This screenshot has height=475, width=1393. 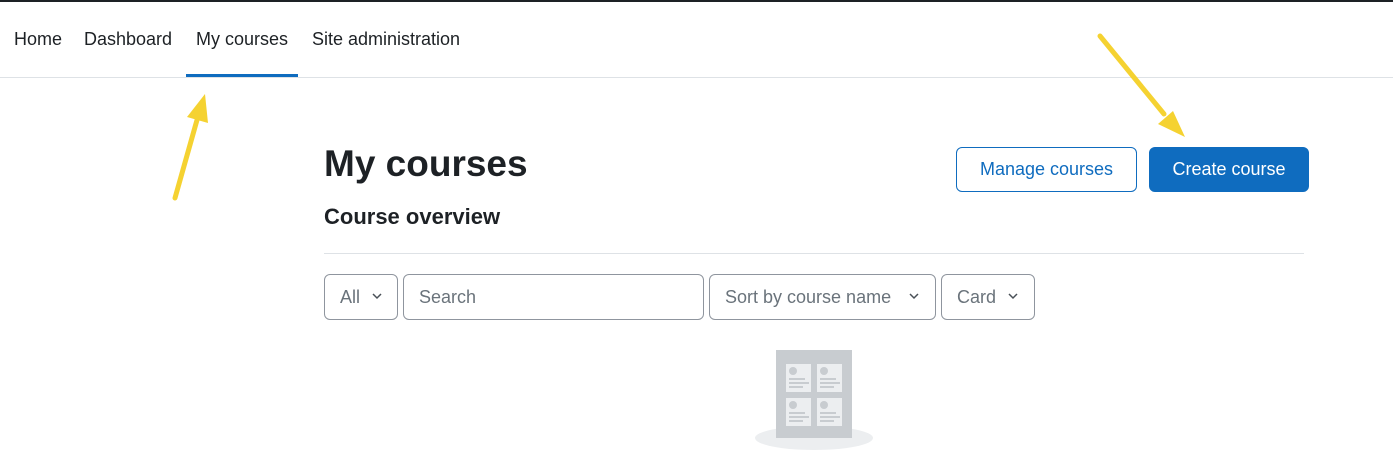 What do you see at coordinates (814, 400) in the screenshot?
I see `empty-courses-illustration` at bounding box center [814, 400].